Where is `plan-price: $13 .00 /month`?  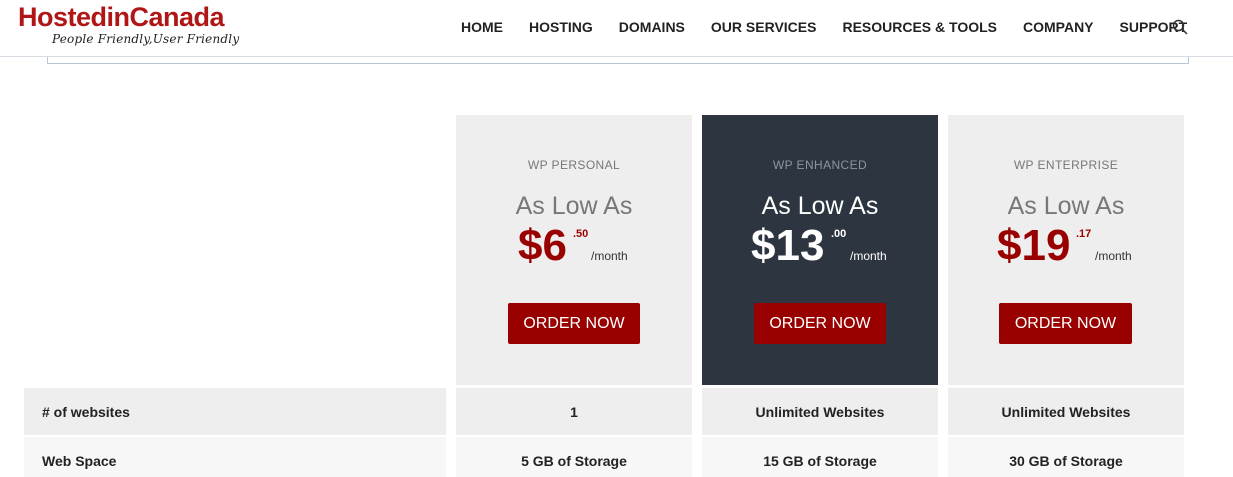 plan-price: $13 .00 /month is located at coordinates (820, 249).